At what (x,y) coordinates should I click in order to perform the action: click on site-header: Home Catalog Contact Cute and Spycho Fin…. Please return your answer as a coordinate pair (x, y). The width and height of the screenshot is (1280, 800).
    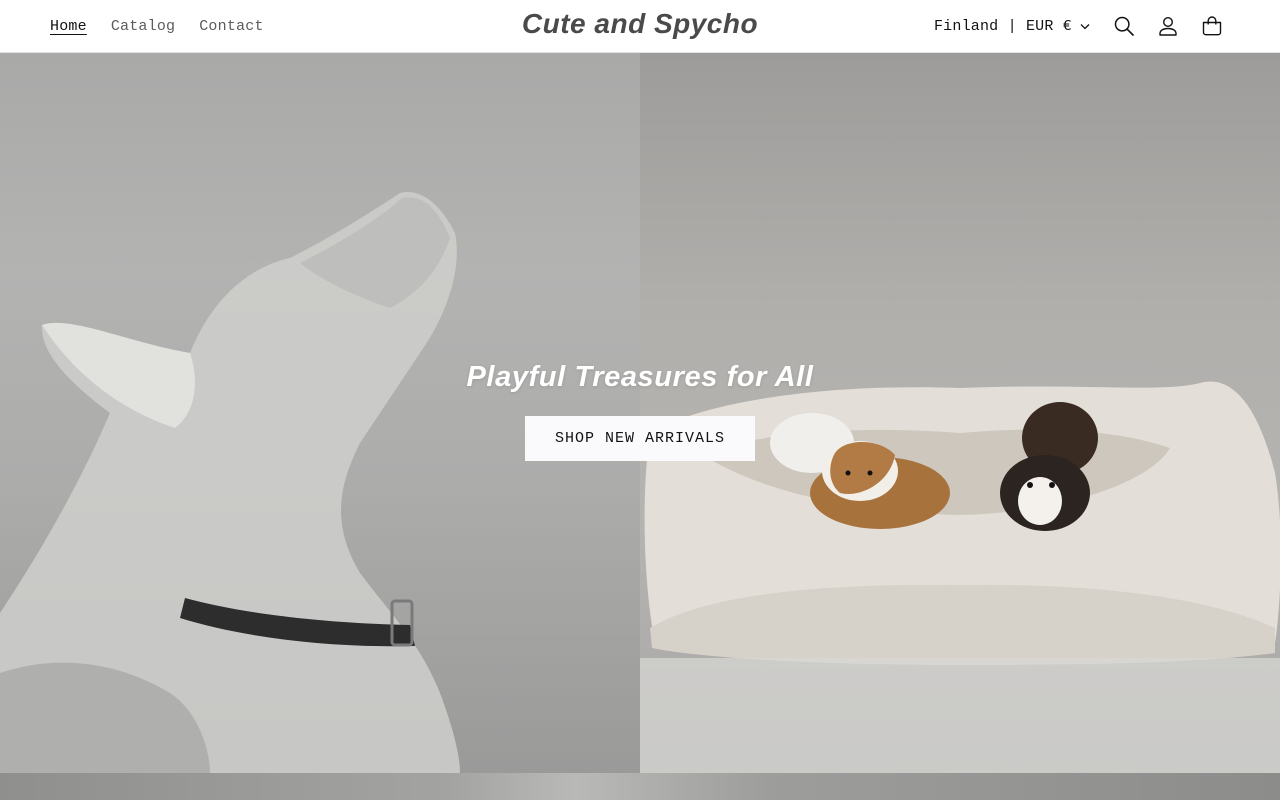
    Looking at the image, I should click on (640, 26).